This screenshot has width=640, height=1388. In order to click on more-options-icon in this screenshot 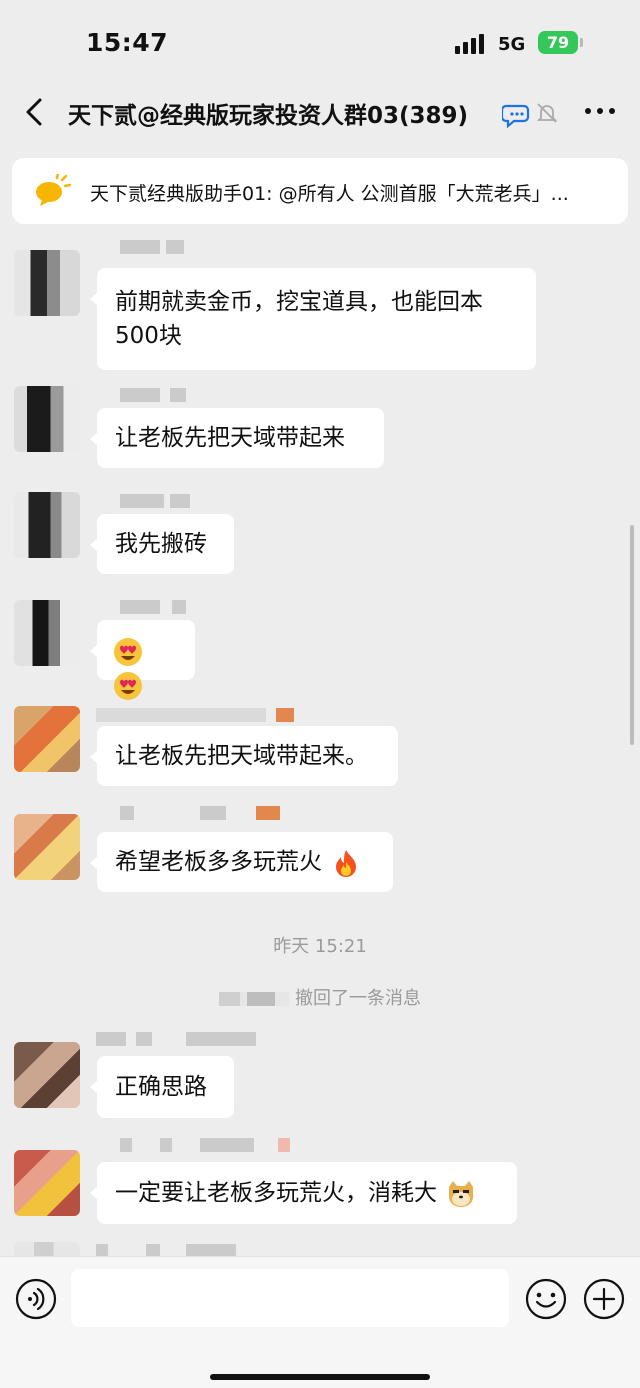, I will do `click(600, 111)`.